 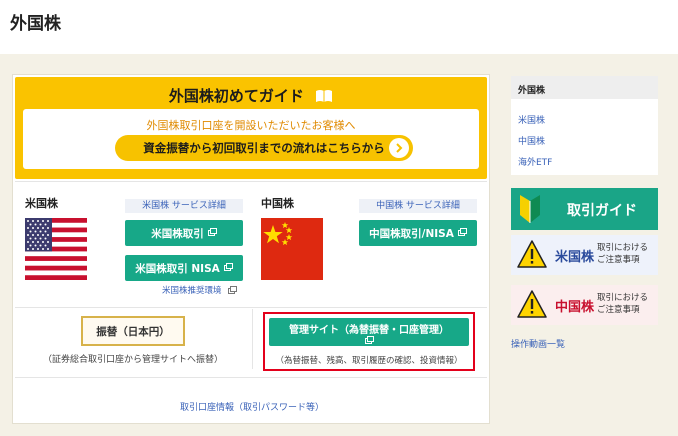 I want to click on sidebar-item-overseas-etf: 海外ETF, so click(x=535, y=161).